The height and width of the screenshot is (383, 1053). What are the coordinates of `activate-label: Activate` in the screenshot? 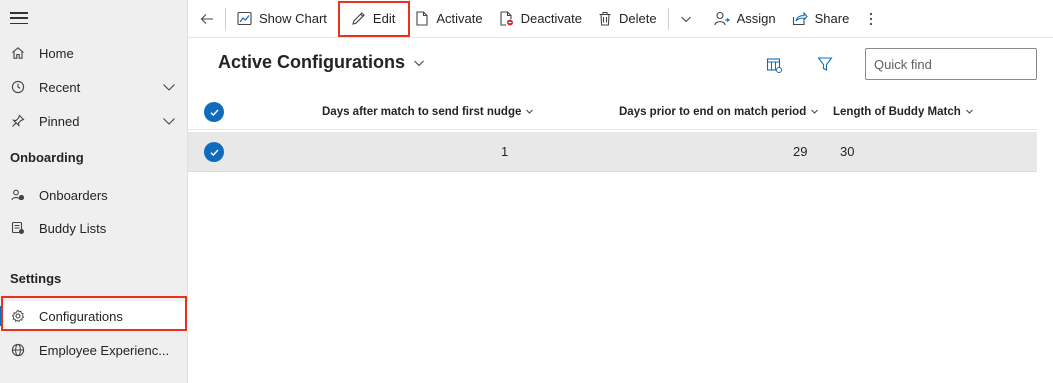 It's located at (459, 18).